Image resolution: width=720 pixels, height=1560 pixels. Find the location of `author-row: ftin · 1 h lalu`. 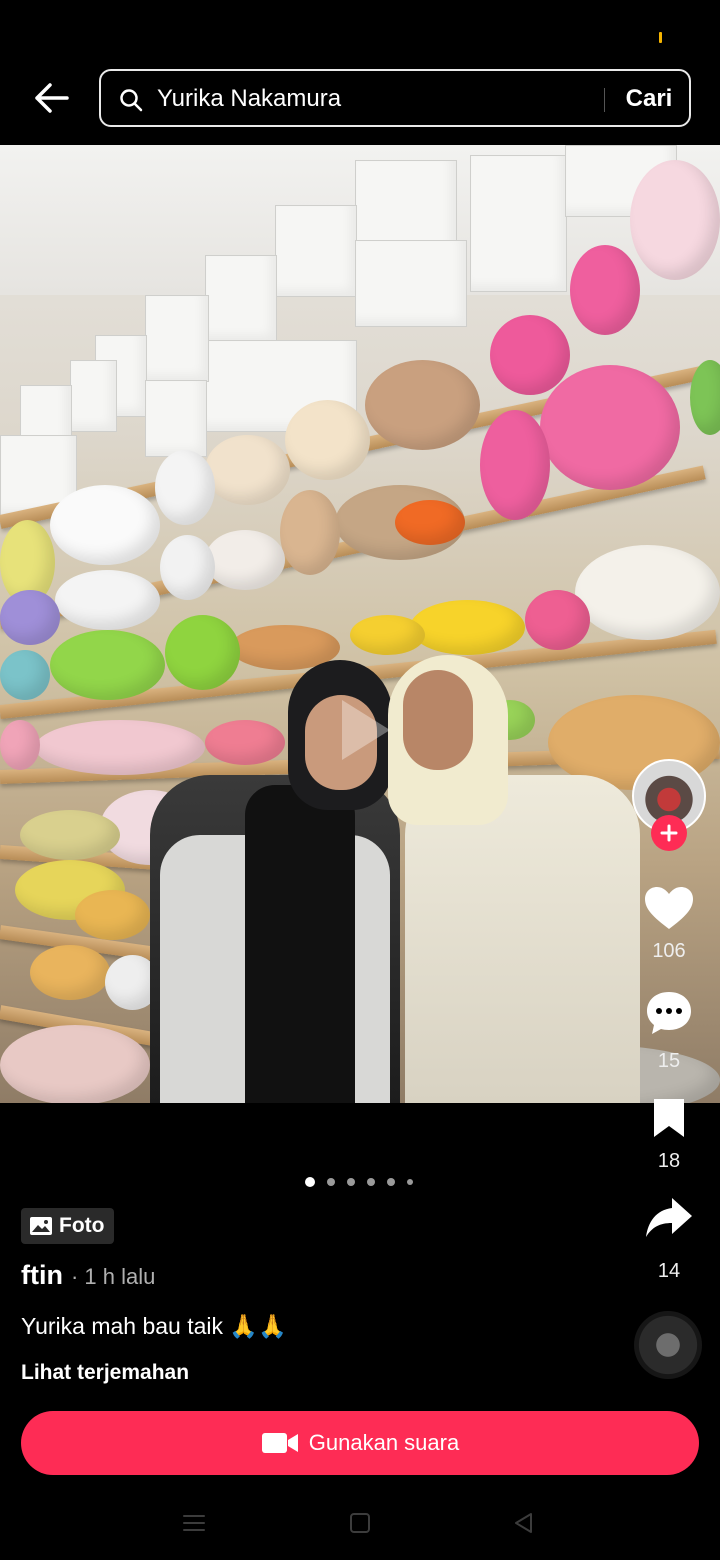

author-row: ftin · 1 h lalu is located at coordinates (88, 1275).